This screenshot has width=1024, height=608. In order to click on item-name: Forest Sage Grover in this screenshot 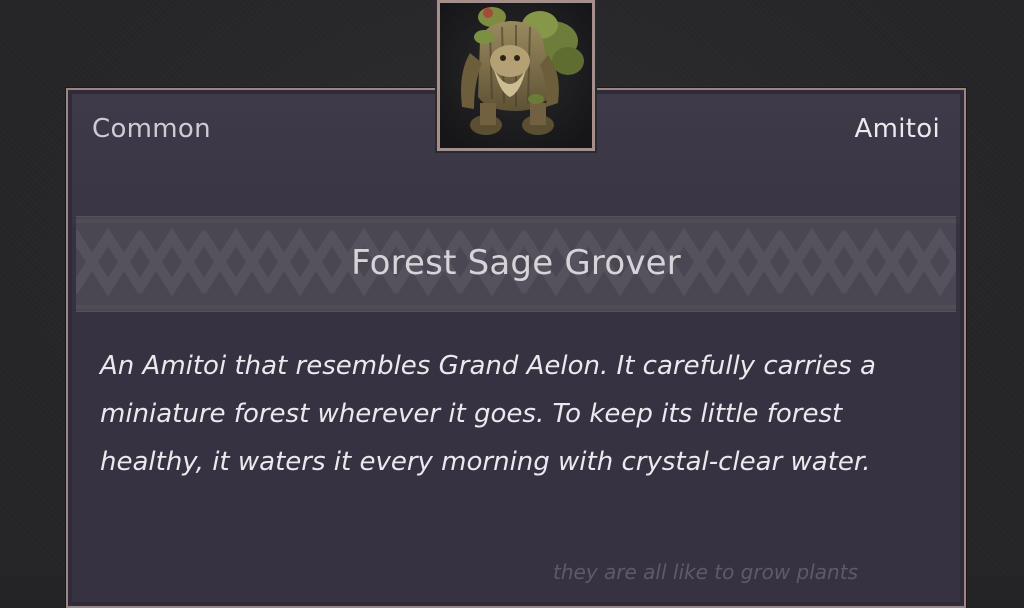, I will do `click(516, 263)`.